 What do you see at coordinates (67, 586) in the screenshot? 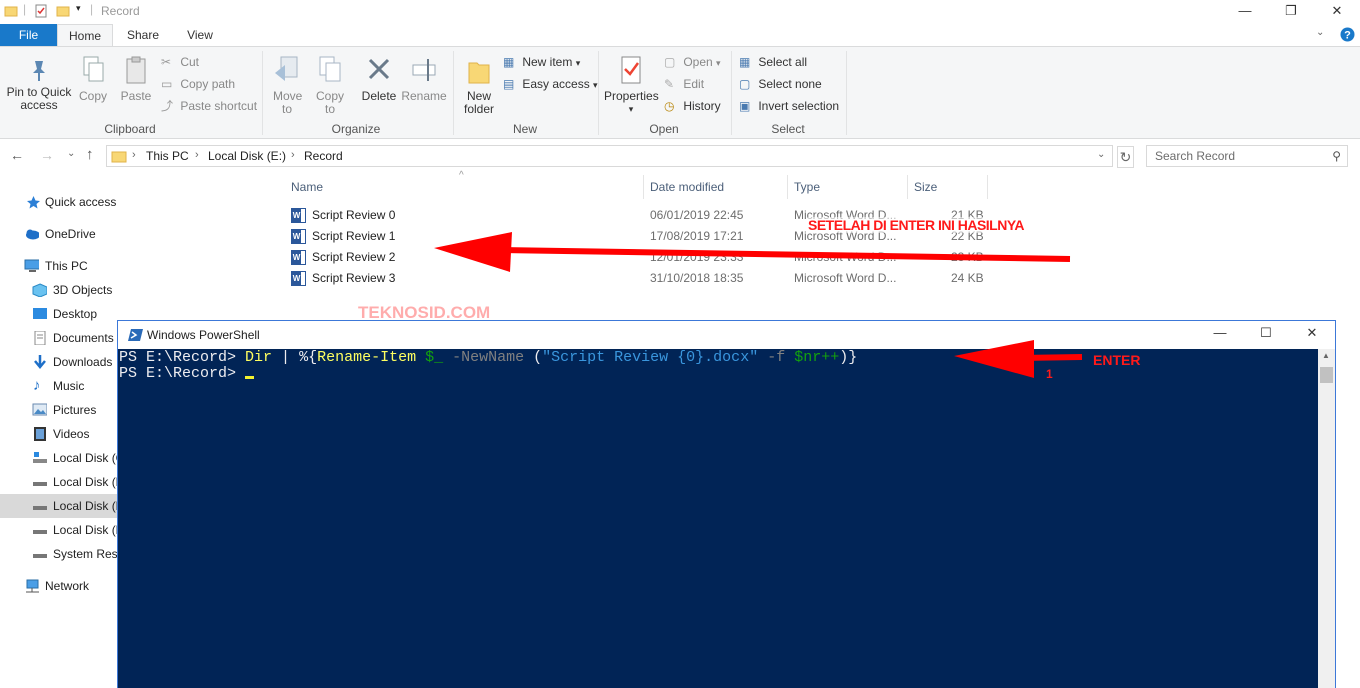
I see `nav-label: Network` at bounding box center [67, 586].